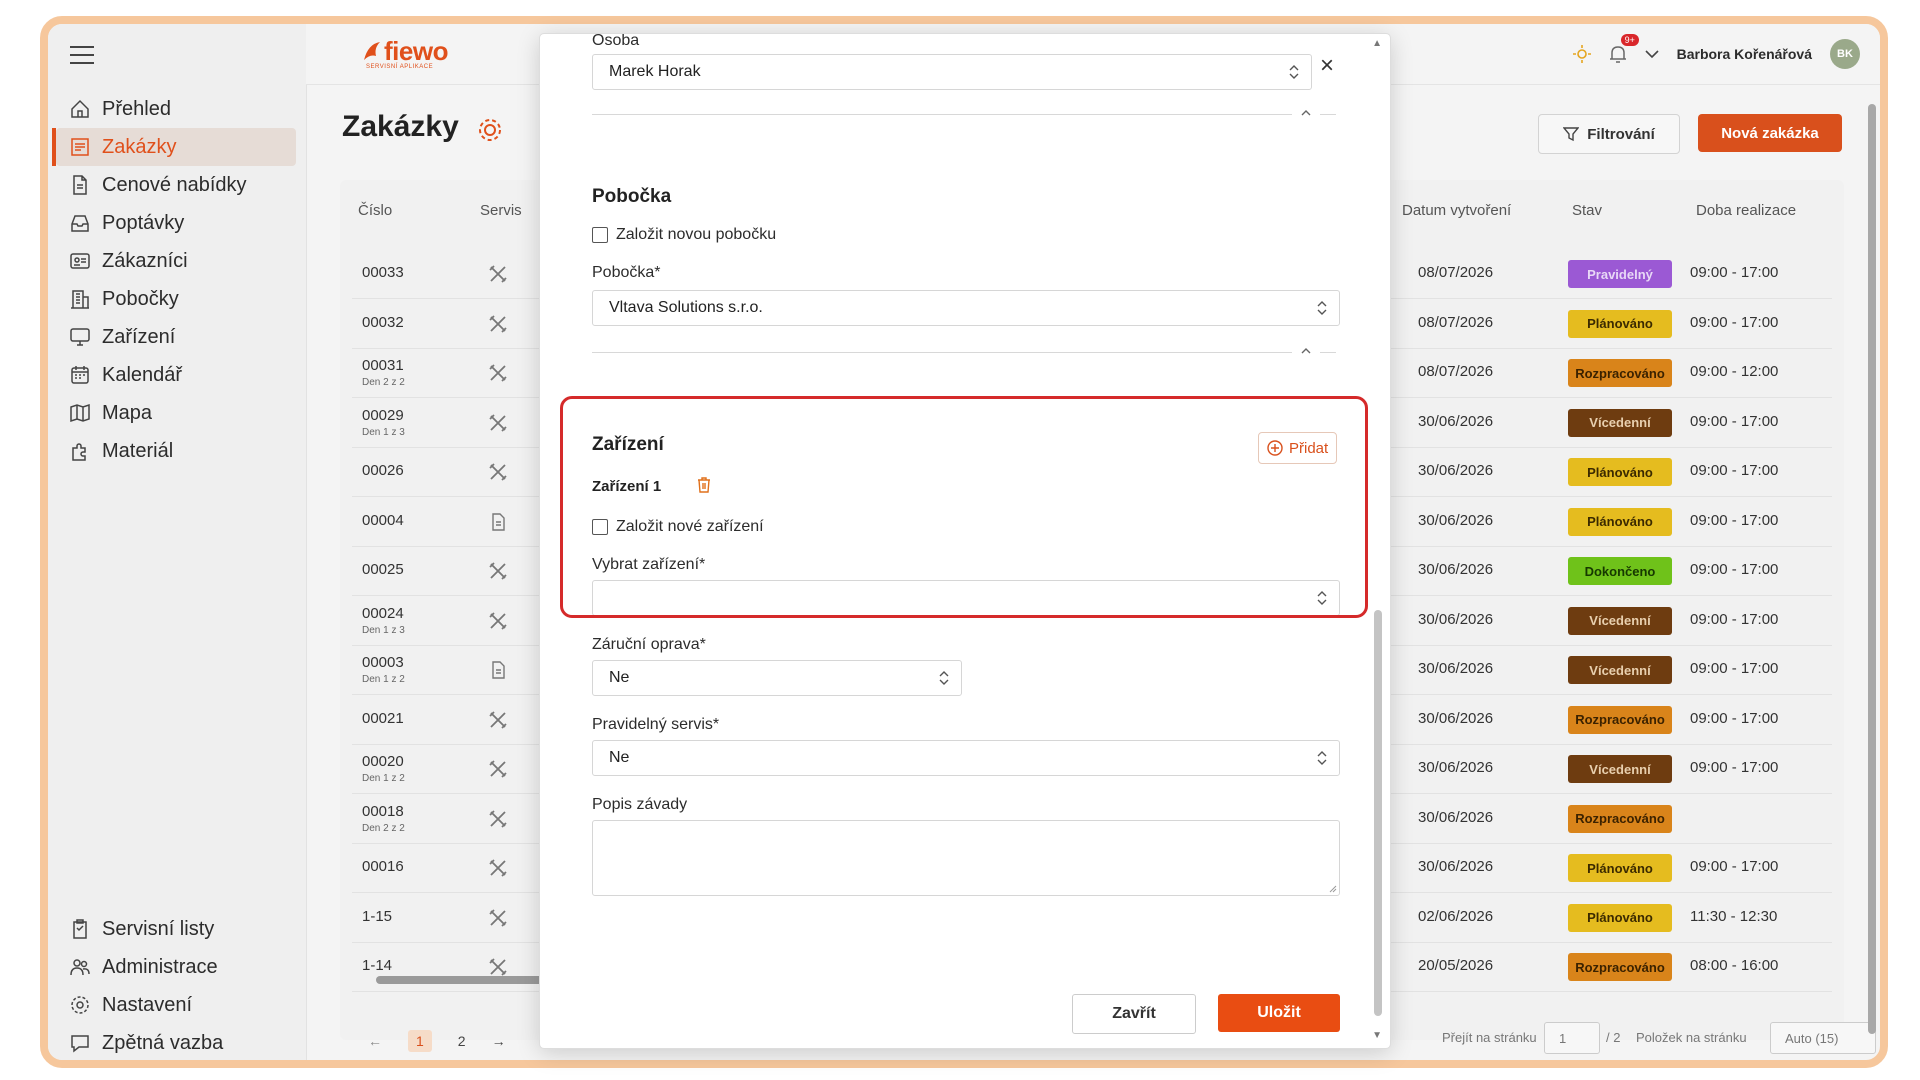  I want to click on new-device-checkbox, so click(600, 527).